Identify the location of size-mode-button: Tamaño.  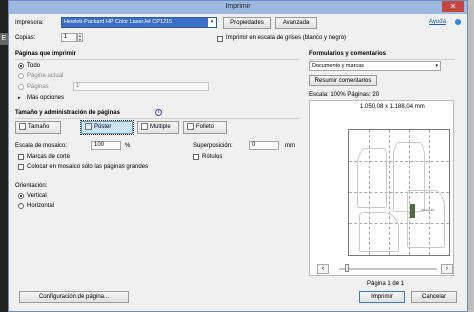
(38, 127).